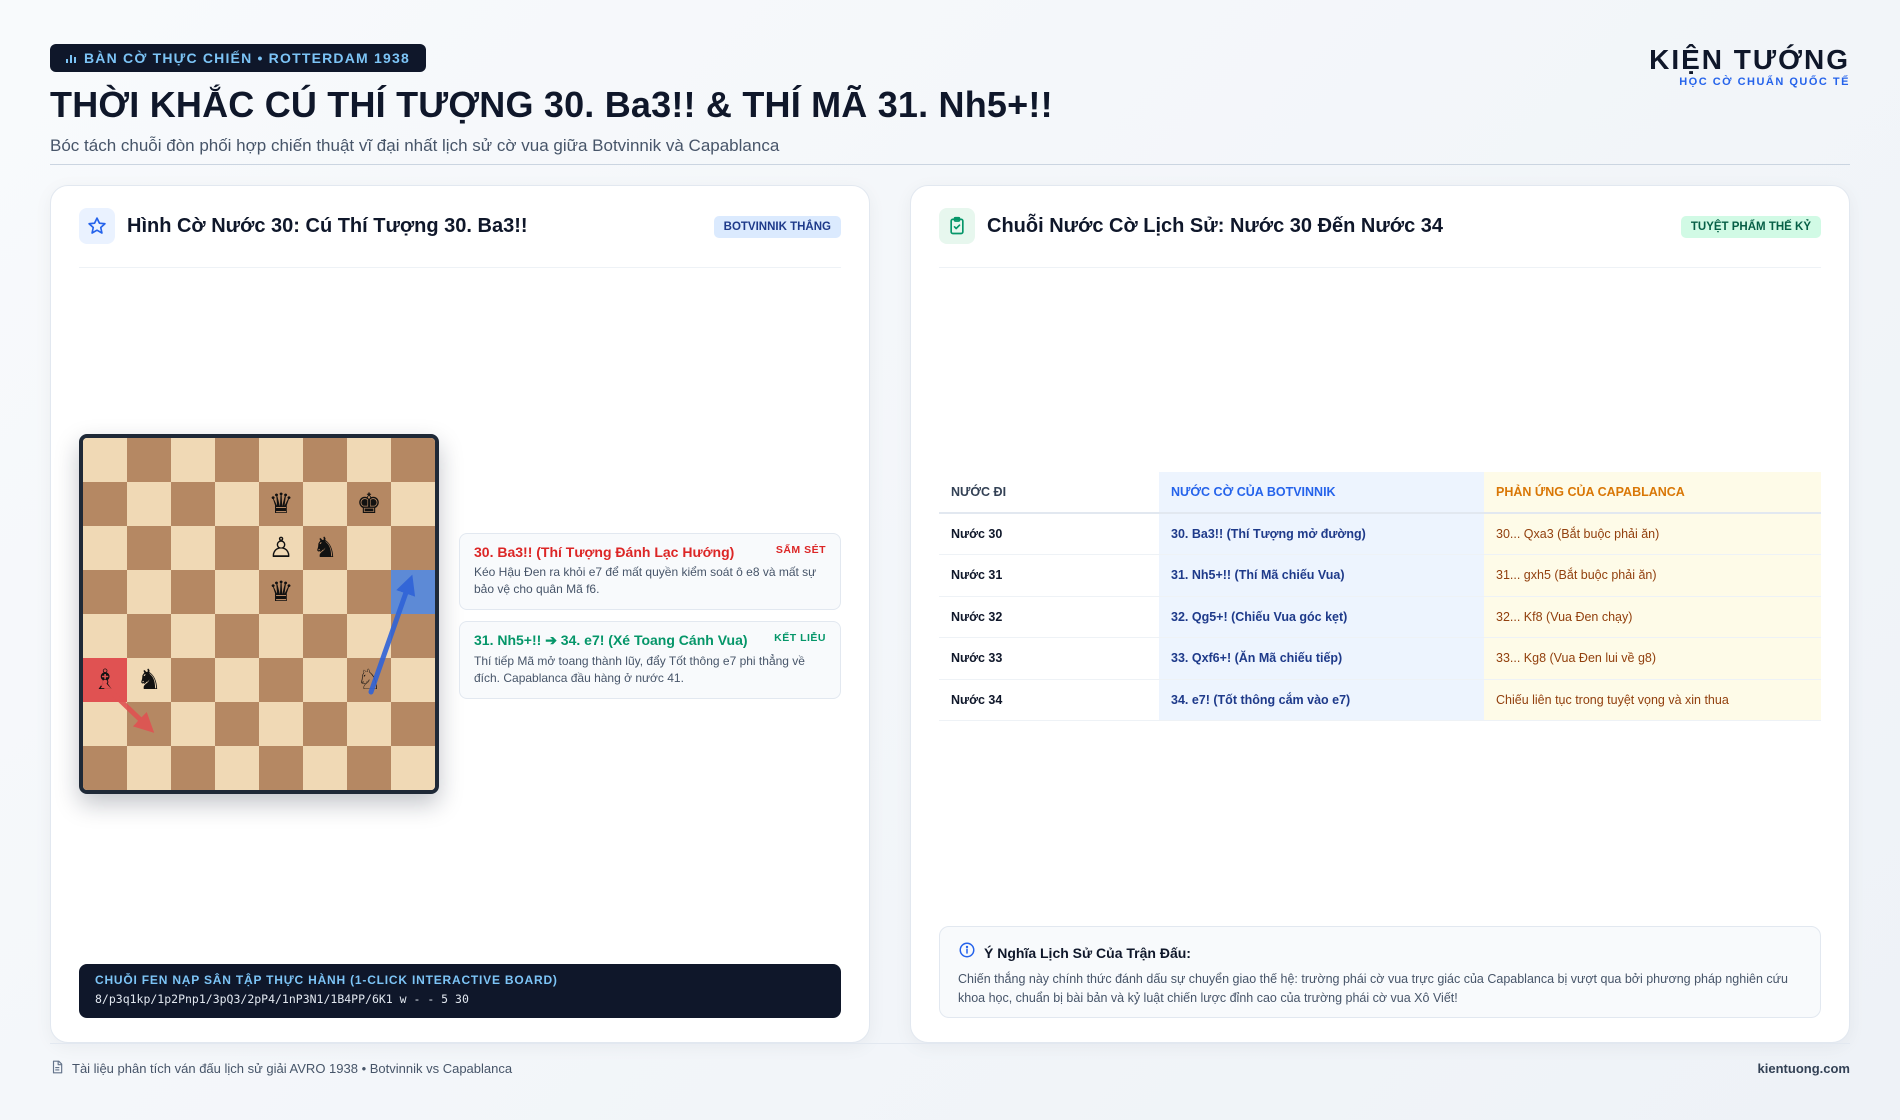 Image resolution: width=1900 pixels, height=1120 pixels. I want to click on note-title: 30. Ba3!! (Thí Tượng Đánh Lạc Hướng), so click(604, 552).